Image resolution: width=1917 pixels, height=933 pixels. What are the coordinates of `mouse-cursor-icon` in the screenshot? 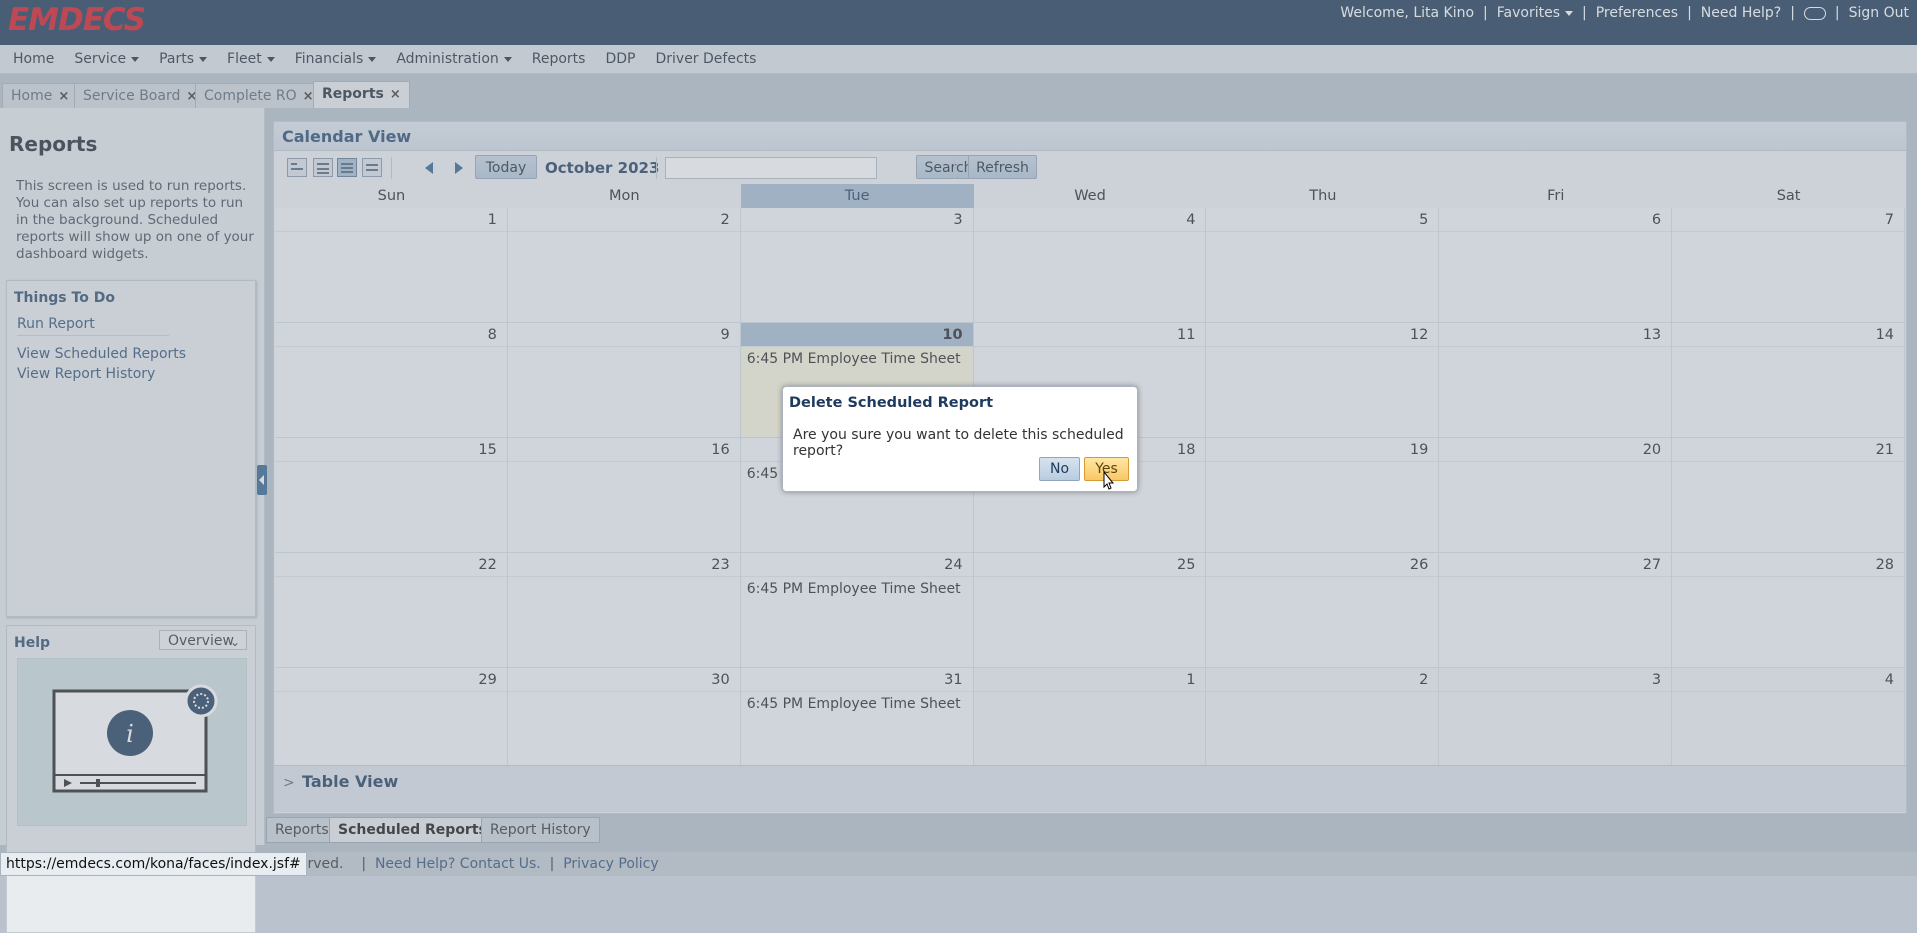 It's located at (1109, 480).